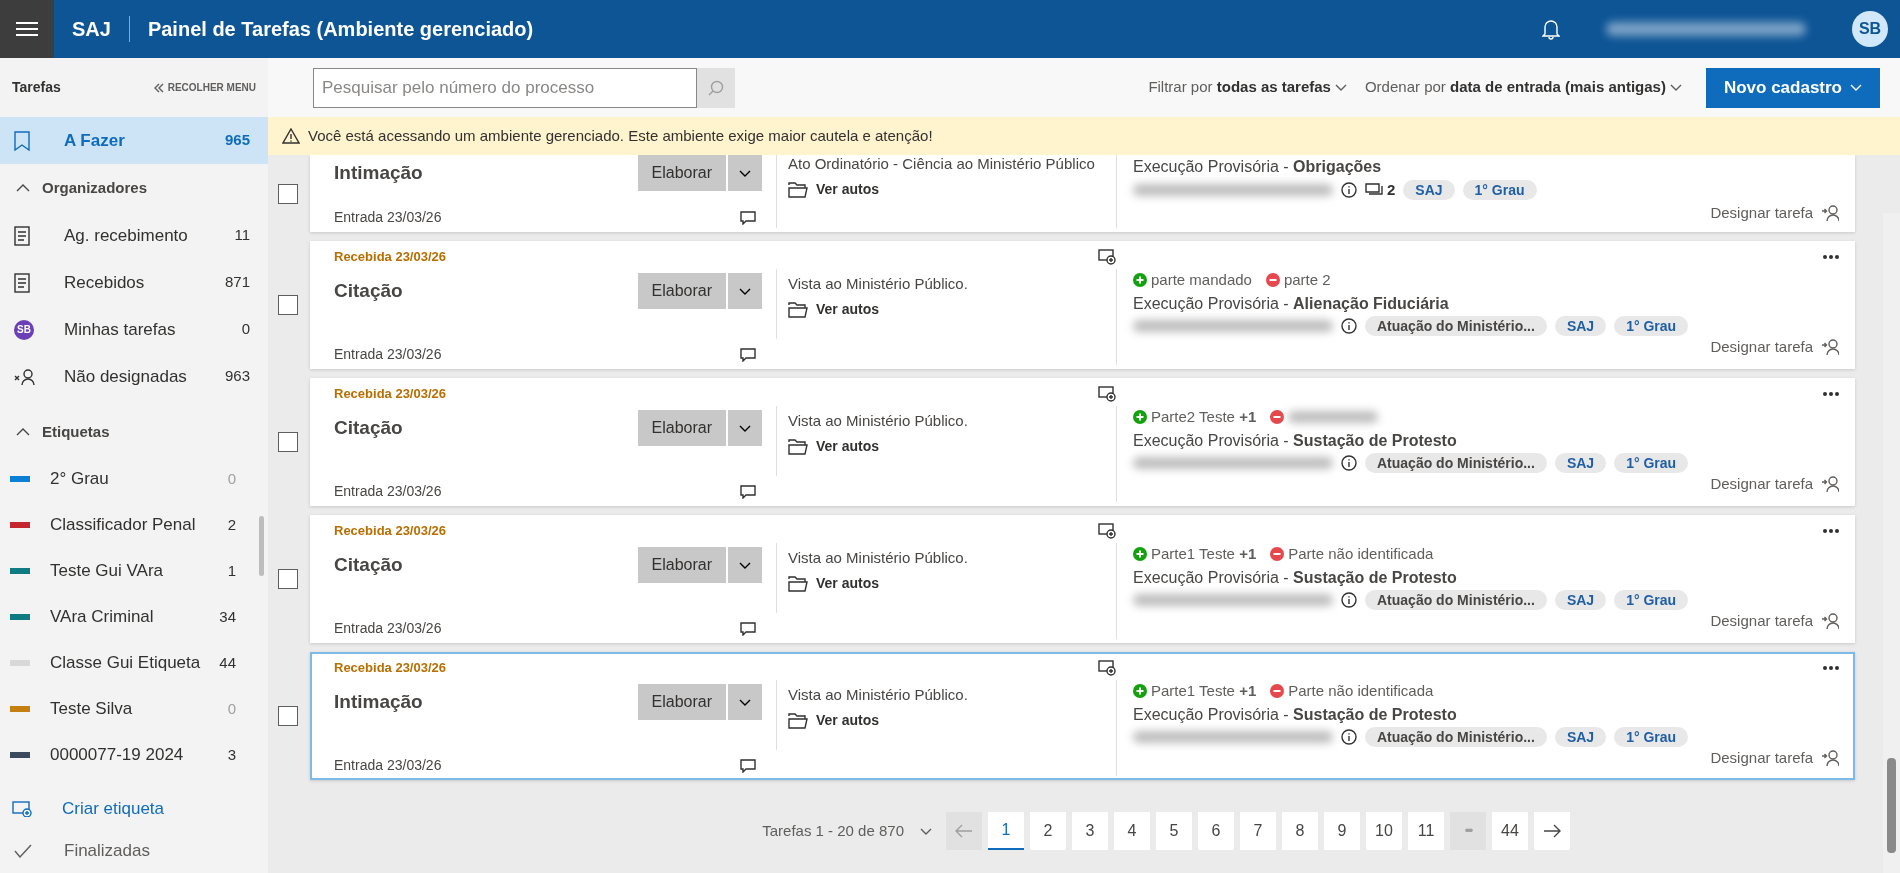  What do you see at coordinates (134, 329) in the screenshot?
I see `sidebar-item: SB Minhas tarefas 0` at bounding box center [134, 329].